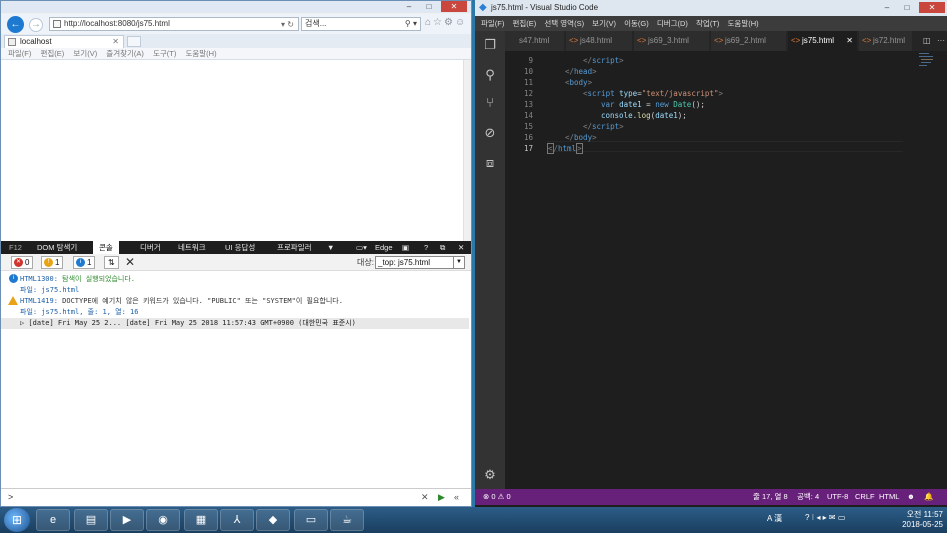 The width and height of the screenshot is (947, 533). I want to click on refresh-icon: ▾ ↻, so click(287, 25).